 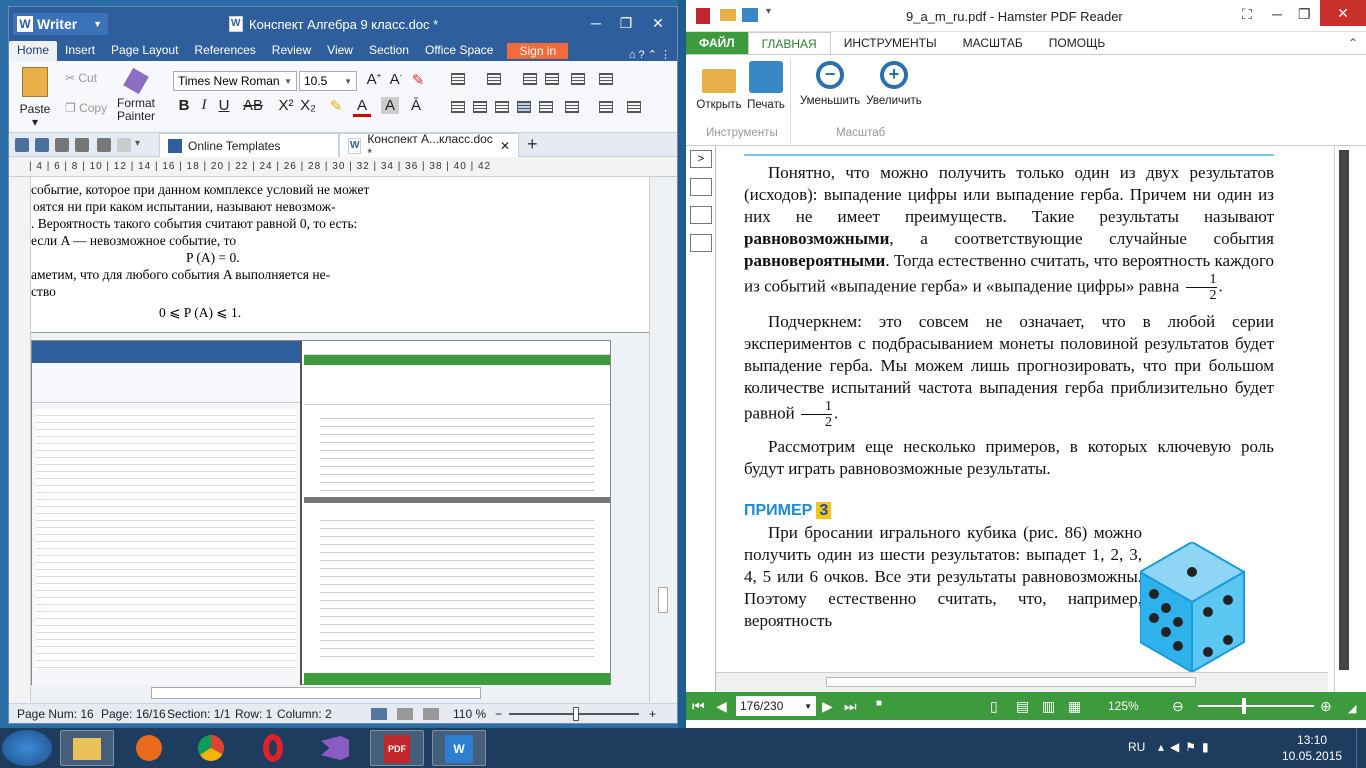 I want to click on facing-icon: ▥, so click(x=1048, y=706).